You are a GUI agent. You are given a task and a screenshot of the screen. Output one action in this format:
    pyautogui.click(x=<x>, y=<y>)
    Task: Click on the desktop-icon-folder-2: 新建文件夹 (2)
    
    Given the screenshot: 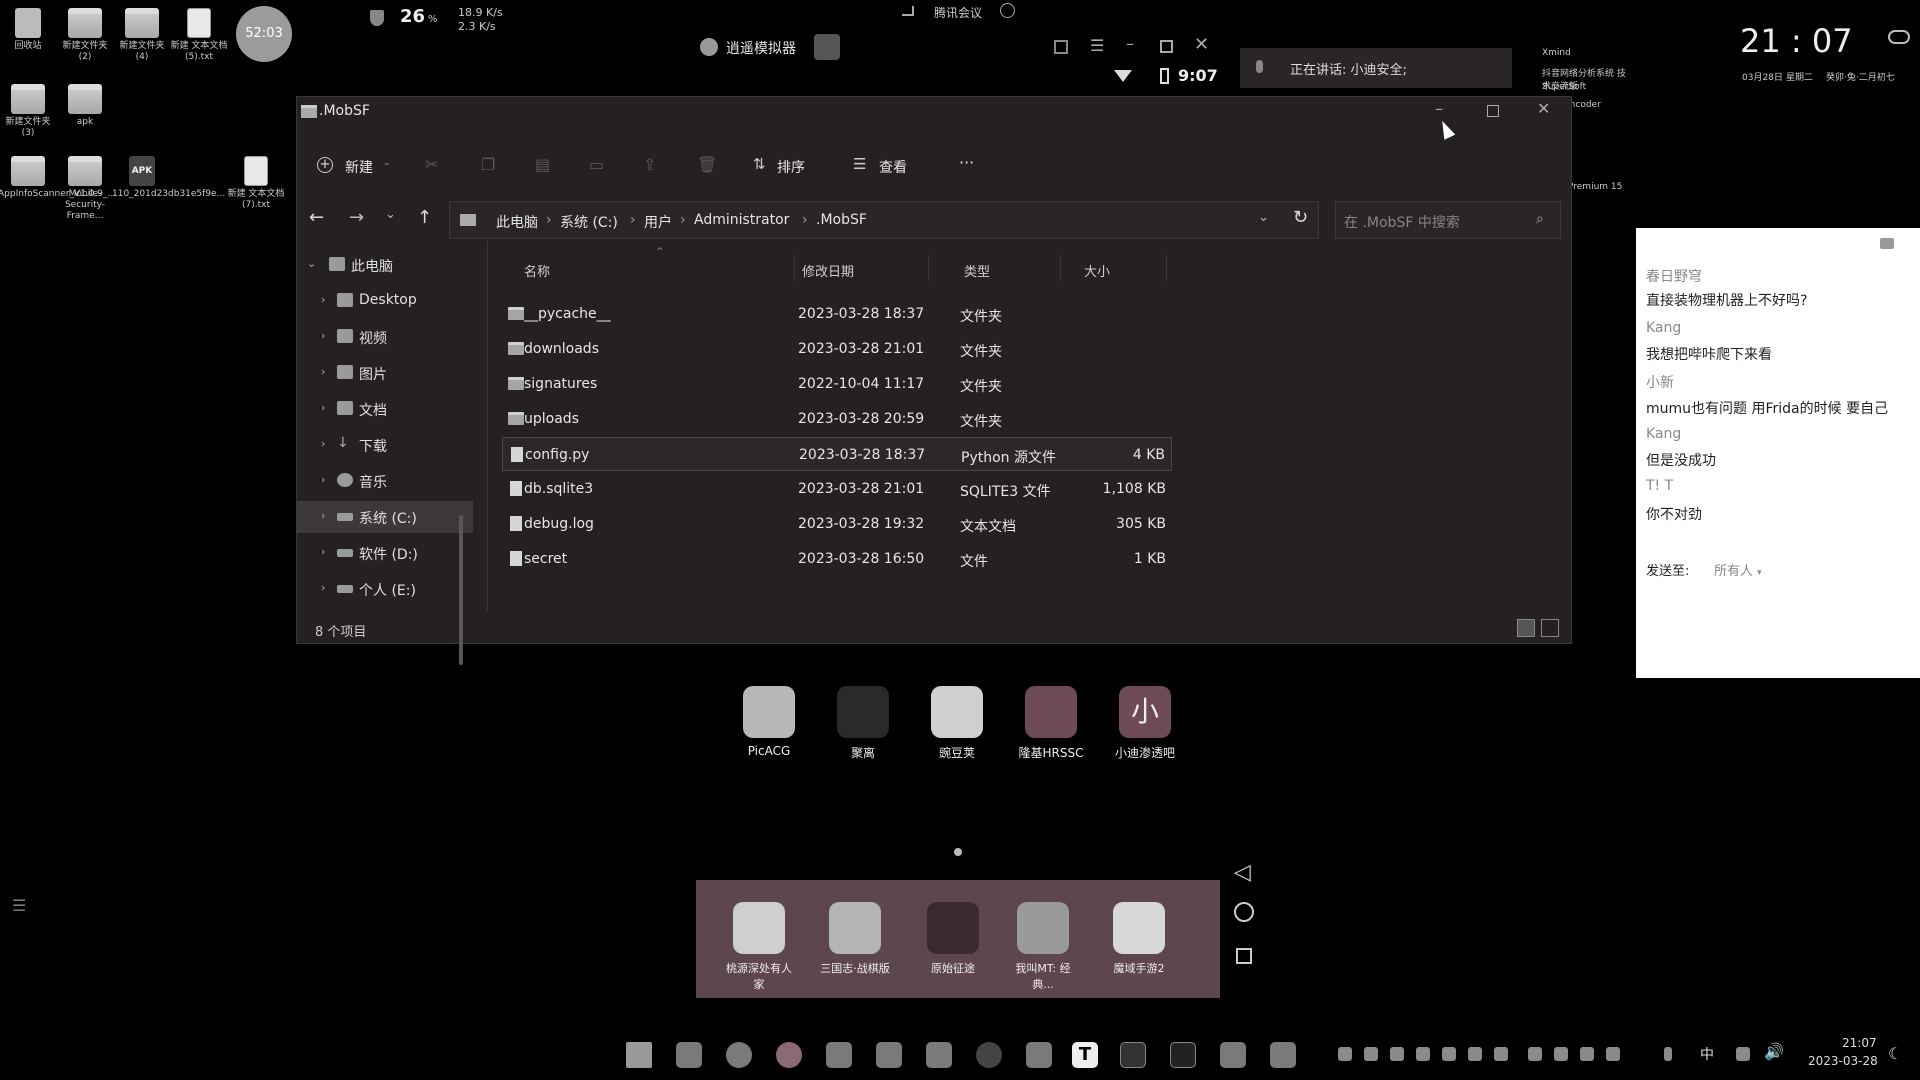 What is the action you would take?
    pyautogui.click(x=85, y=35)
    